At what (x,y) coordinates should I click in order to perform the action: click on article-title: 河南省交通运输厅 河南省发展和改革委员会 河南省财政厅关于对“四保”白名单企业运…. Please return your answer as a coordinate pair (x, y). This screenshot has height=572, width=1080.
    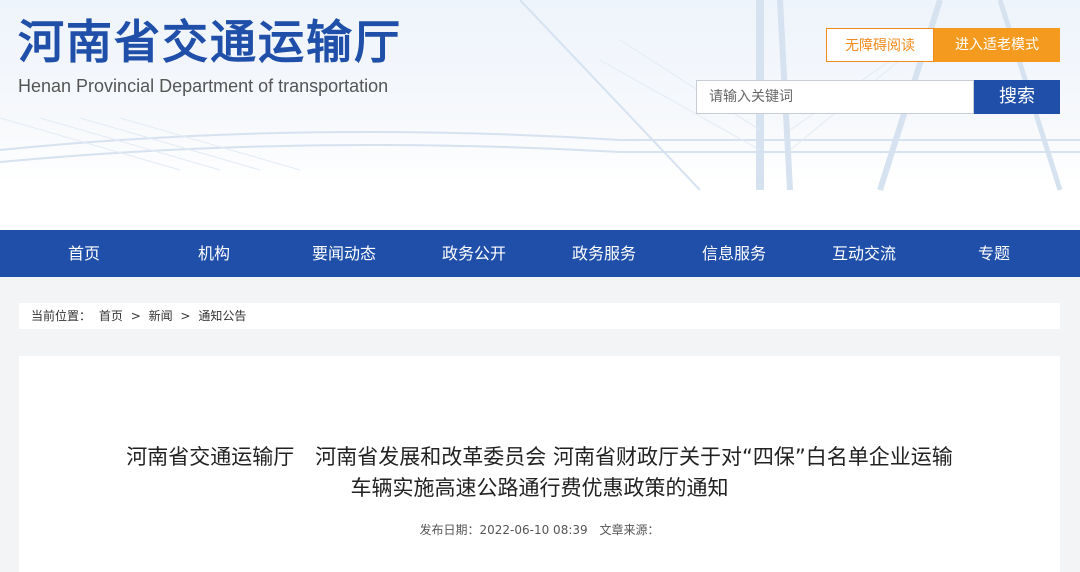
    Looking at the image, I should click on (539, 473).